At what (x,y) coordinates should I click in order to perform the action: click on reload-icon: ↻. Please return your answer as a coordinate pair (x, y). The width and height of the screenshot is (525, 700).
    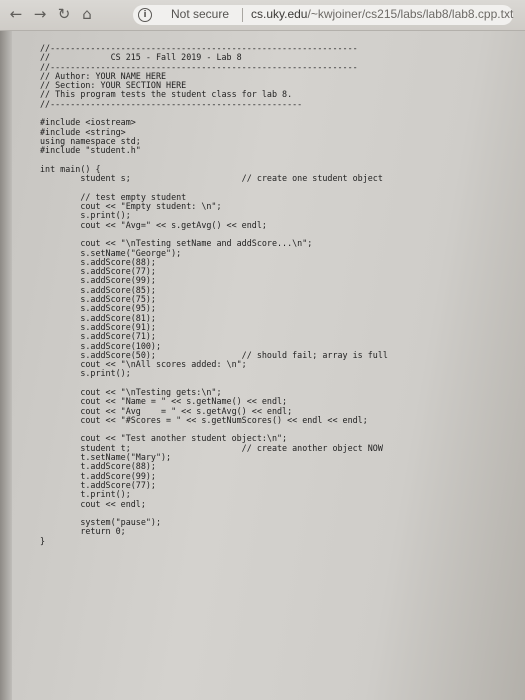
    Looking at the image, I should click on (64, 14).